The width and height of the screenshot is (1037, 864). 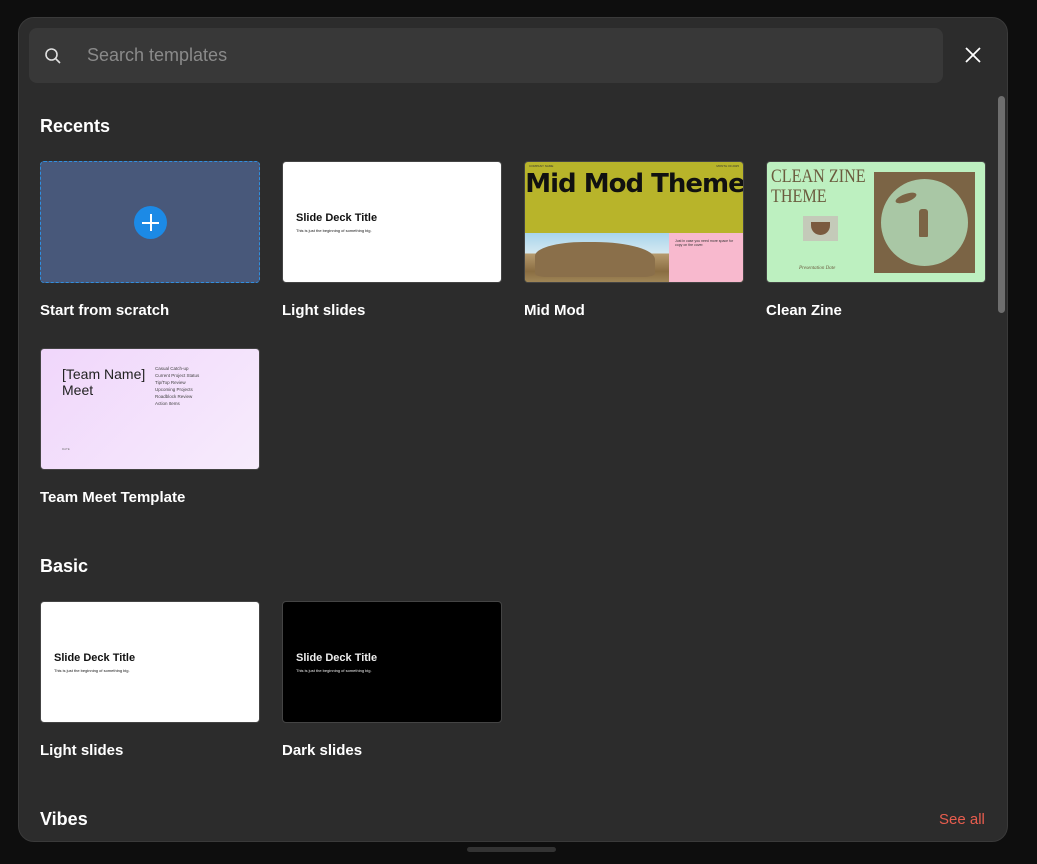 I want to click on bowl-image, so click(x=820, y=228).